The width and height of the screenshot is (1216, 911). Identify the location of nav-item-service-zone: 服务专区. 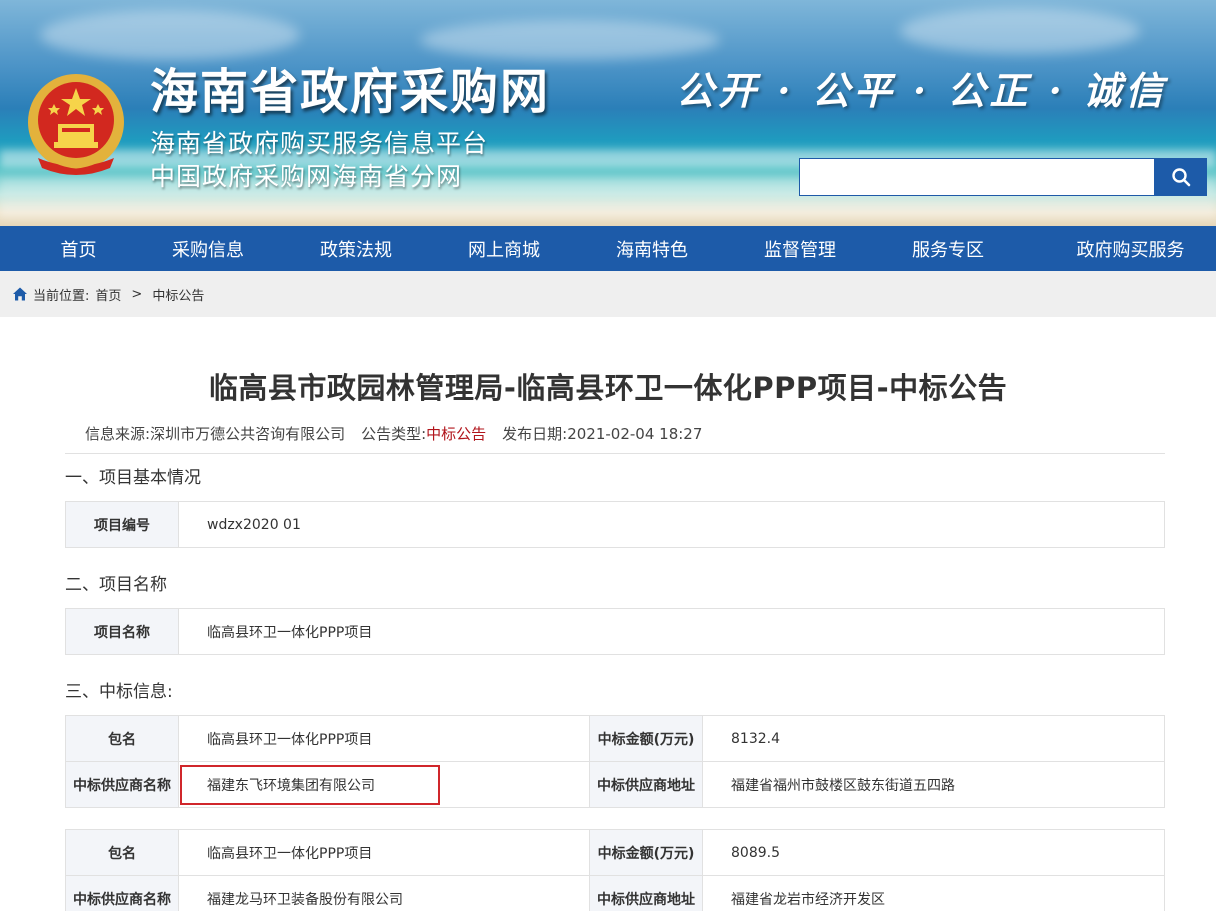
(948, 248).